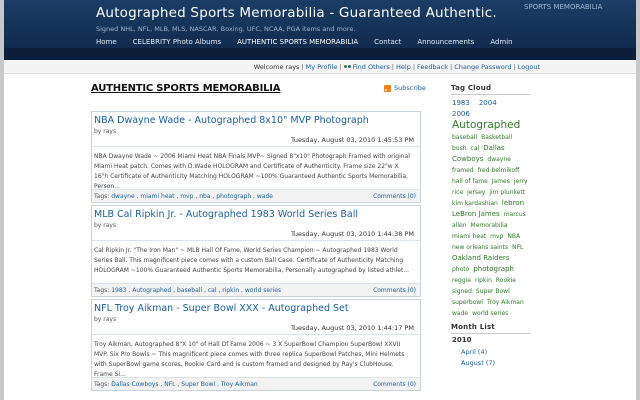 This screenshot has height=400, width=640. What do you see at coordinates (106, 42) in the screenshot?
I see `nav-home: Home` at bounding box center [106, 42].